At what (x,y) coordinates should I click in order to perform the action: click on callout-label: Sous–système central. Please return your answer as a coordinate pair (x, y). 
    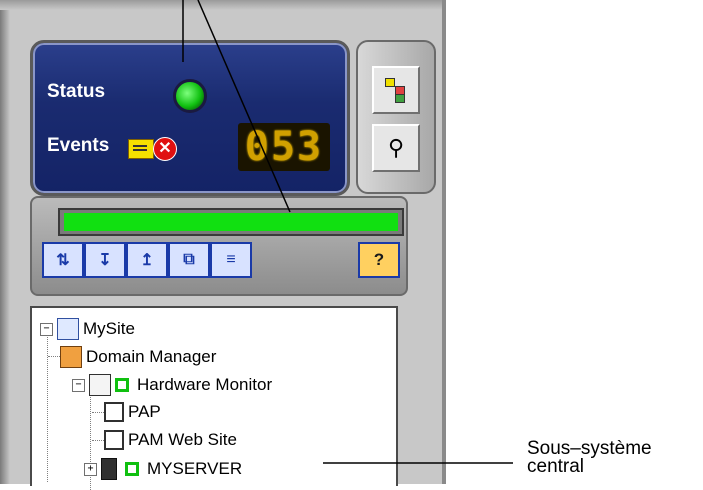
    Looking at the image, I should click on (589, 458).